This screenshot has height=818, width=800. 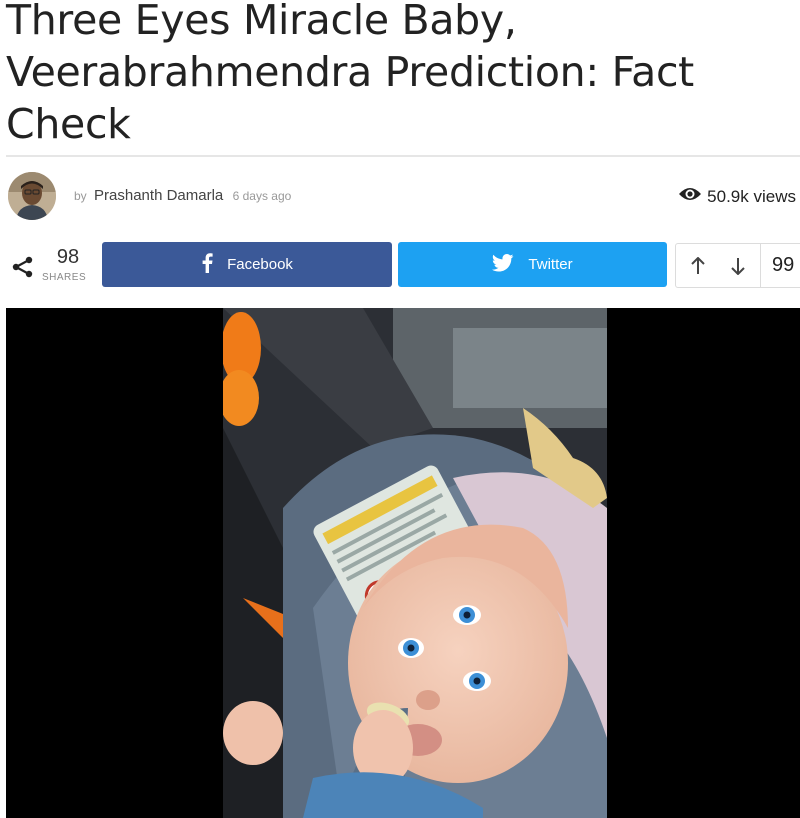 I want to click on arrow-up-icon, so click(x=698, y=265).